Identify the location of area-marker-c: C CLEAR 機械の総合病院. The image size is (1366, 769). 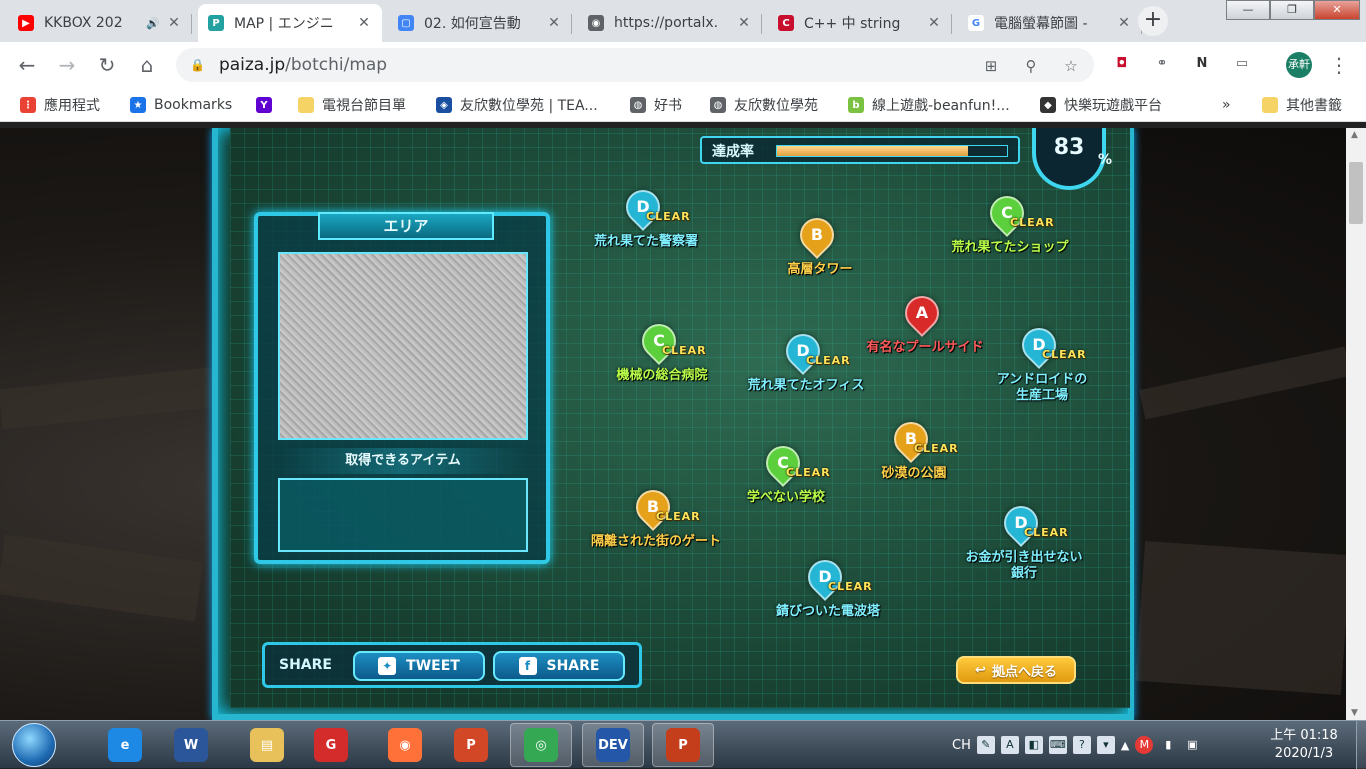
(662, 365).